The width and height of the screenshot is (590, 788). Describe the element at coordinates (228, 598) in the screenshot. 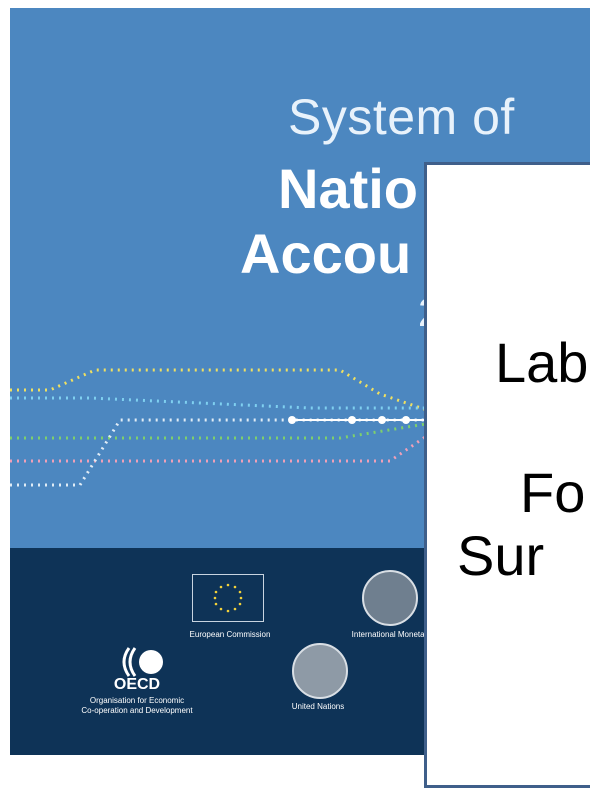

I see `eu-flag-icon` at that location.